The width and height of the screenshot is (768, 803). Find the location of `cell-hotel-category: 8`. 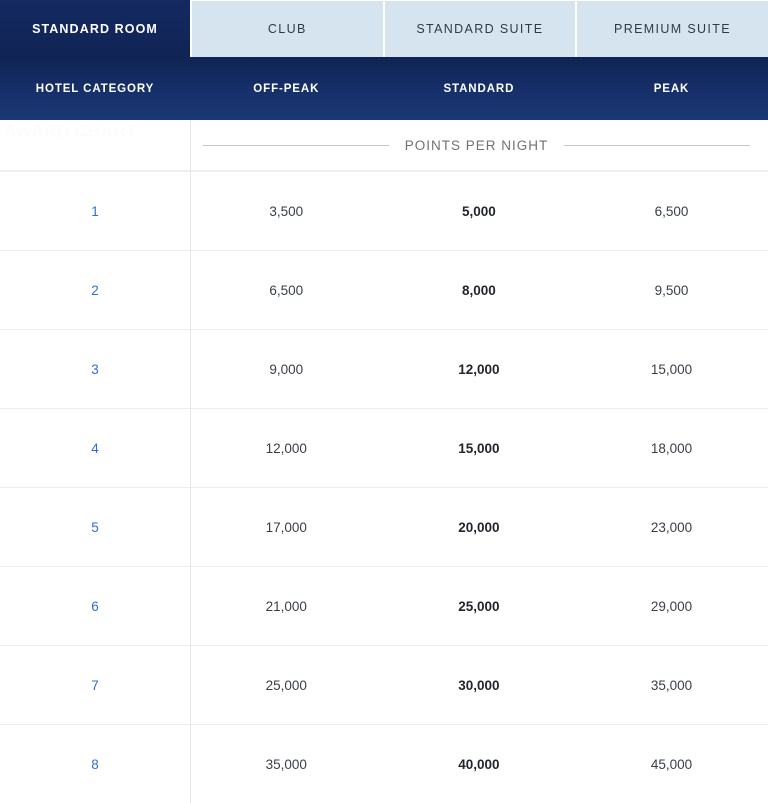

cell-hotel-category: 8 is located at coordinates (95, 764).